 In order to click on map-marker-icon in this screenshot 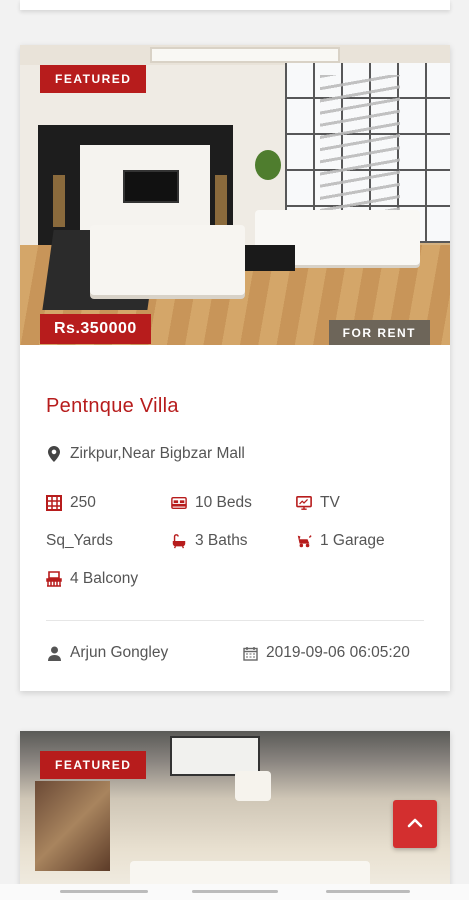, I will do `click(54, 454)`.